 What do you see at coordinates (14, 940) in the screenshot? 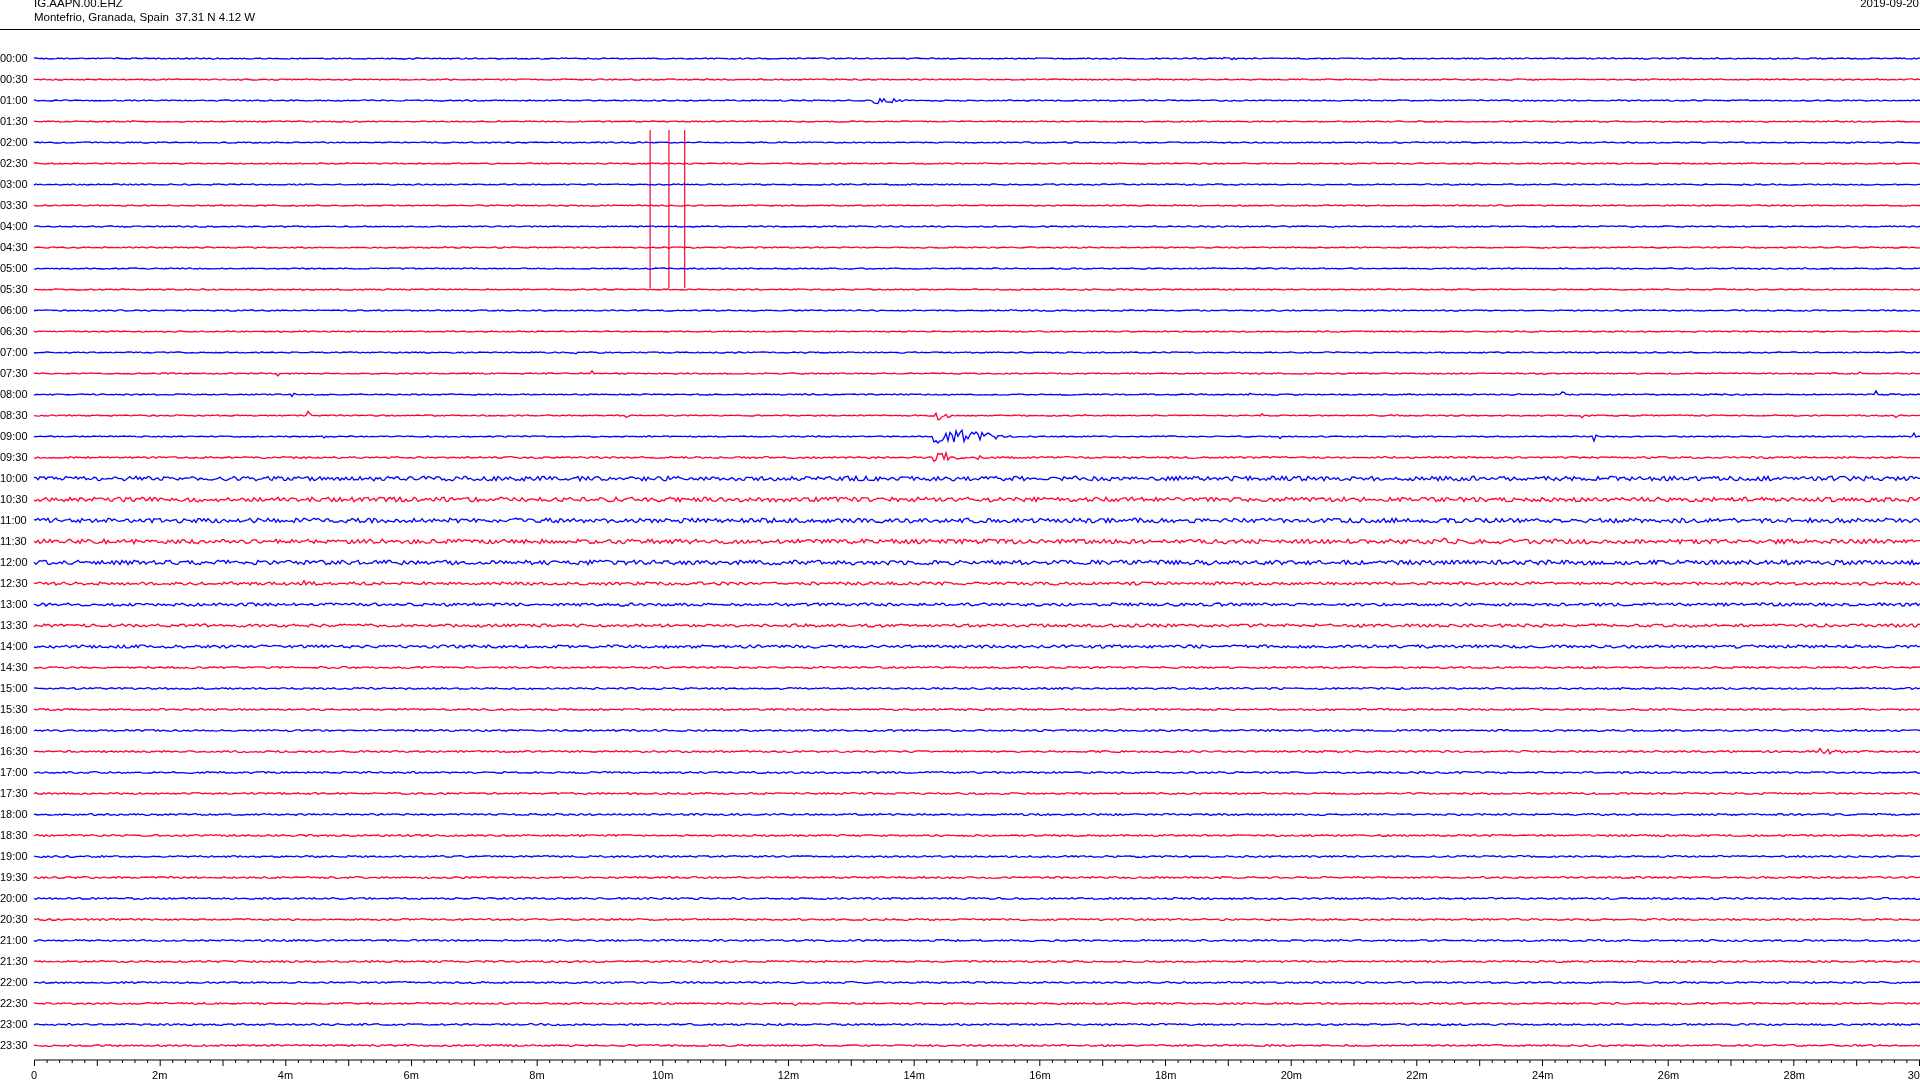
I see `time-label: 21:00` at bounding box center [14, 940].